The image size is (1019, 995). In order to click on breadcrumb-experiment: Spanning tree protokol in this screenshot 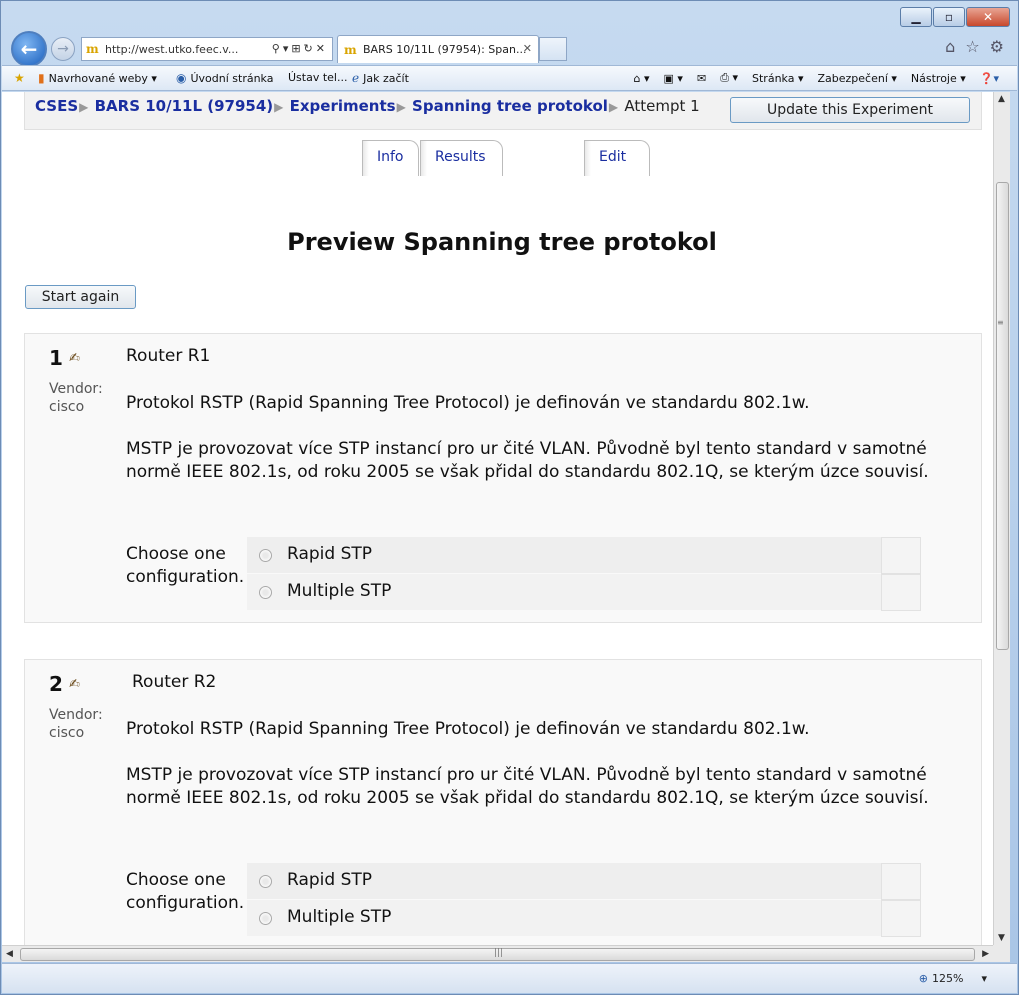, I will do `click(510, 106)`.